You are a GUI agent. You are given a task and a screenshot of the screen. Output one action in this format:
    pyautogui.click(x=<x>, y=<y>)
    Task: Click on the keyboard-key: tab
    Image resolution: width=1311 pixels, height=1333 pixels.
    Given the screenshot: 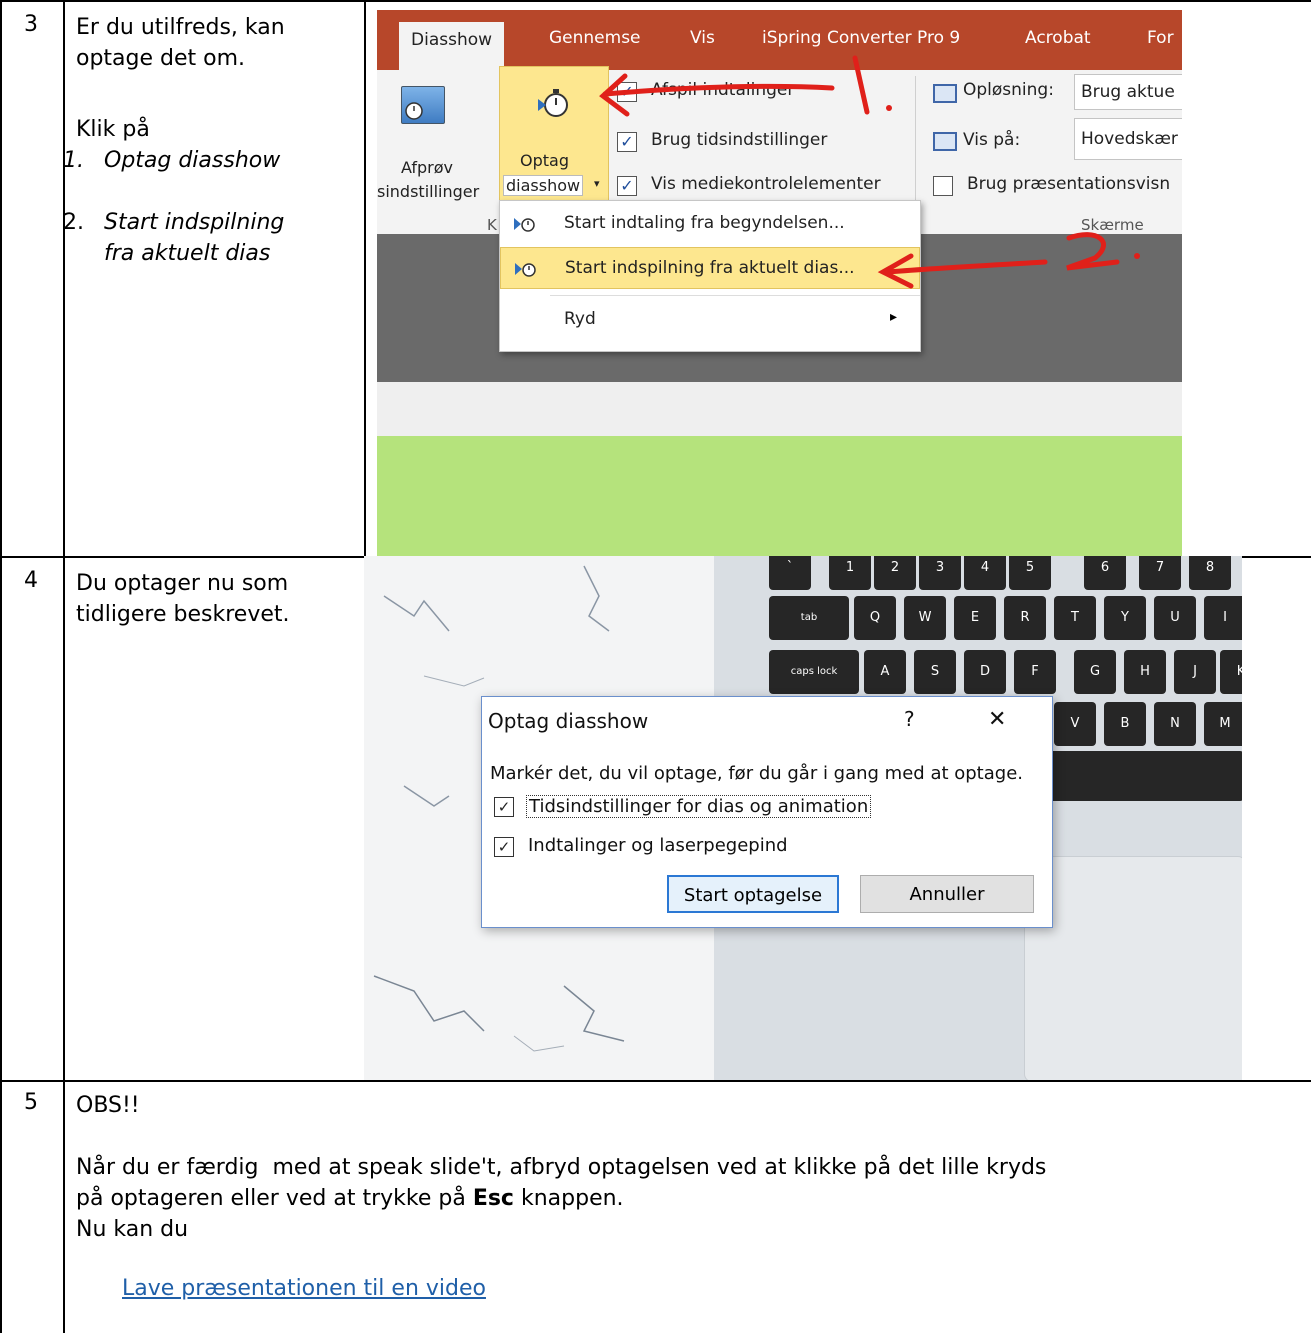 What is the action you would take?
    pyautogui.click(x=809, y=618)
    